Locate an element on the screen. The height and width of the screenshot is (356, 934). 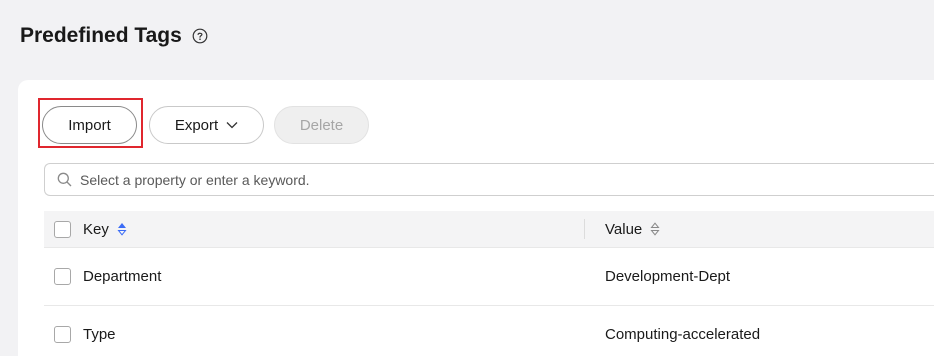
value-text: Computing-accelerated is located at coordinates (683, 334).